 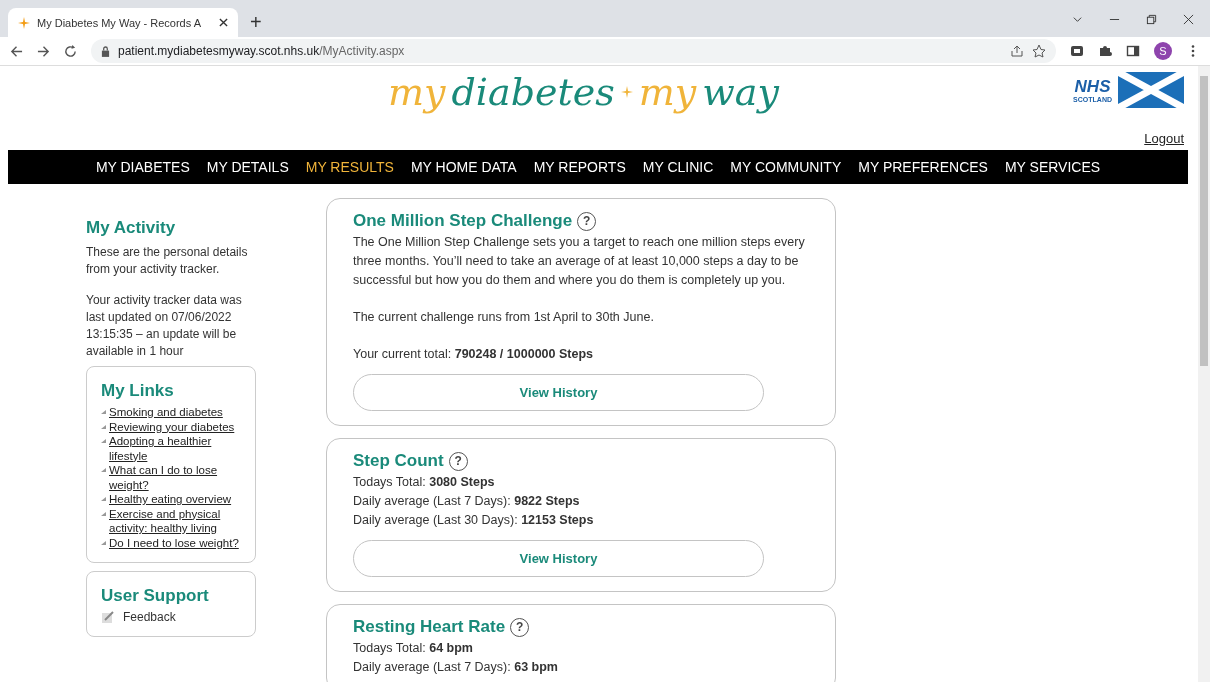 What do you see at coordinates (678, 167) in the screenshot?
I see `nav-item: MY CLINIC` at bounding box center [678, 167].